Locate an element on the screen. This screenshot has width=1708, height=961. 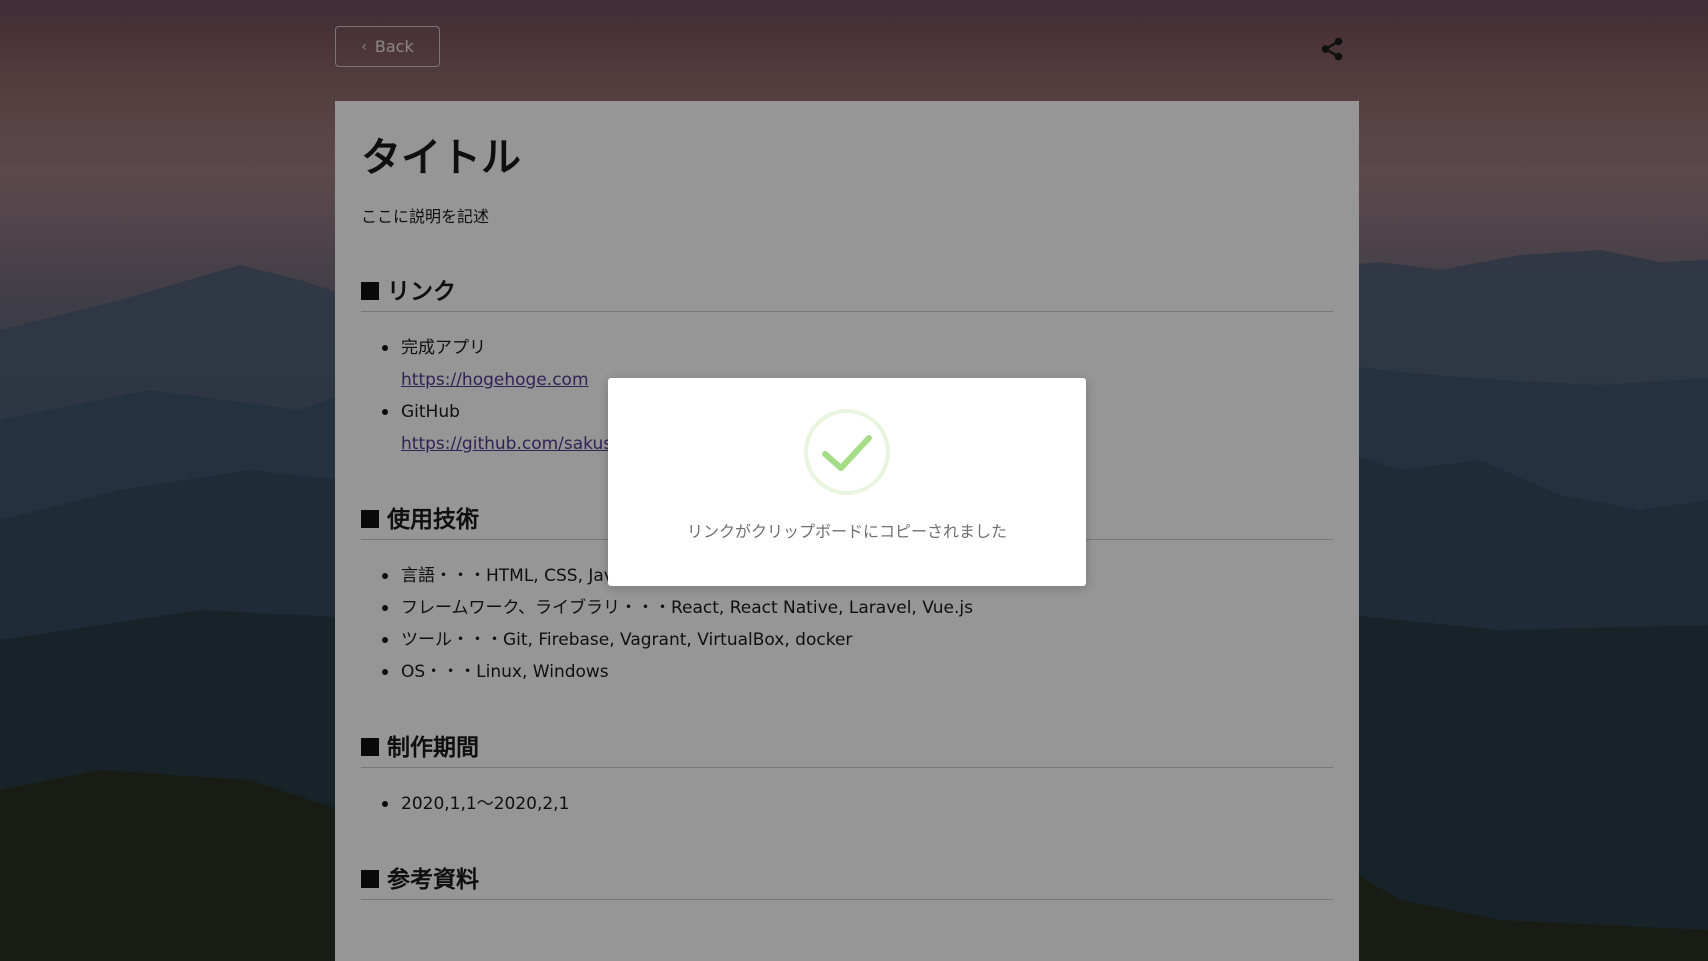
dialog-message: リンクがクリップボードにコピーされました is located at coordinates (846, 531).